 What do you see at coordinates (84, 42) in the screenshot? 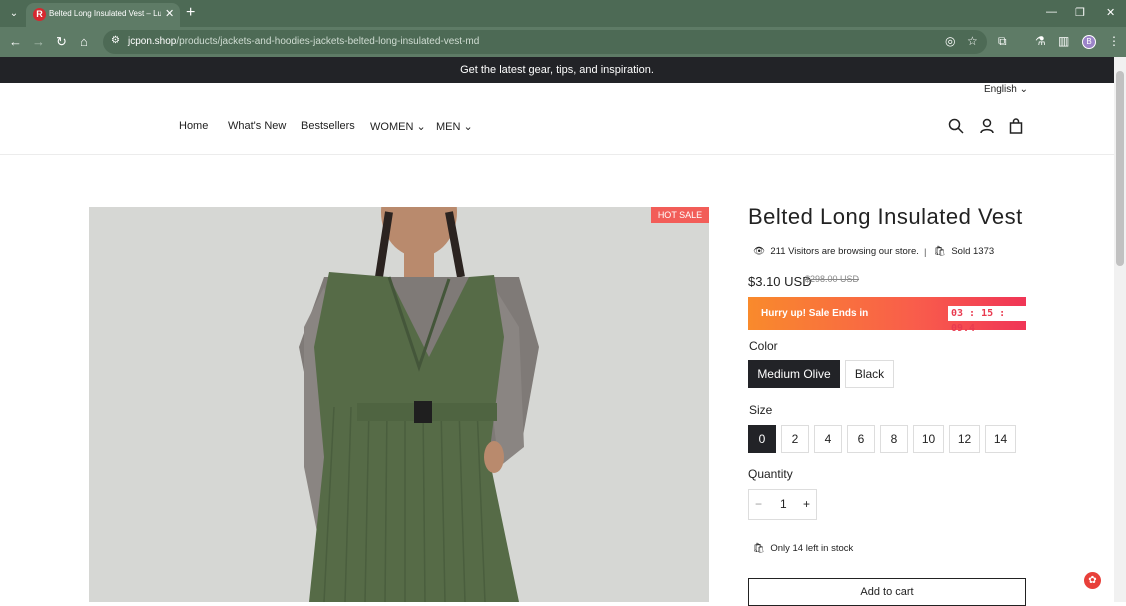
I see `home-icon: ⌂` at bounding box center [84, 42].